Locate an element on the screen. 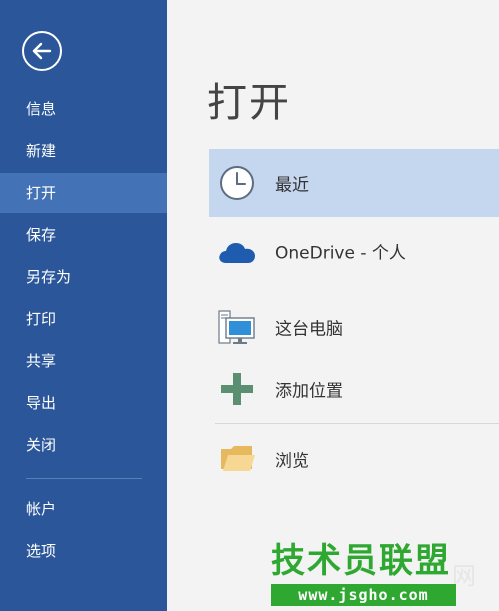 The width and height of the screenshot is (499, 611). sidebar-item-options: 选项 is located at coordinates (83, 551).